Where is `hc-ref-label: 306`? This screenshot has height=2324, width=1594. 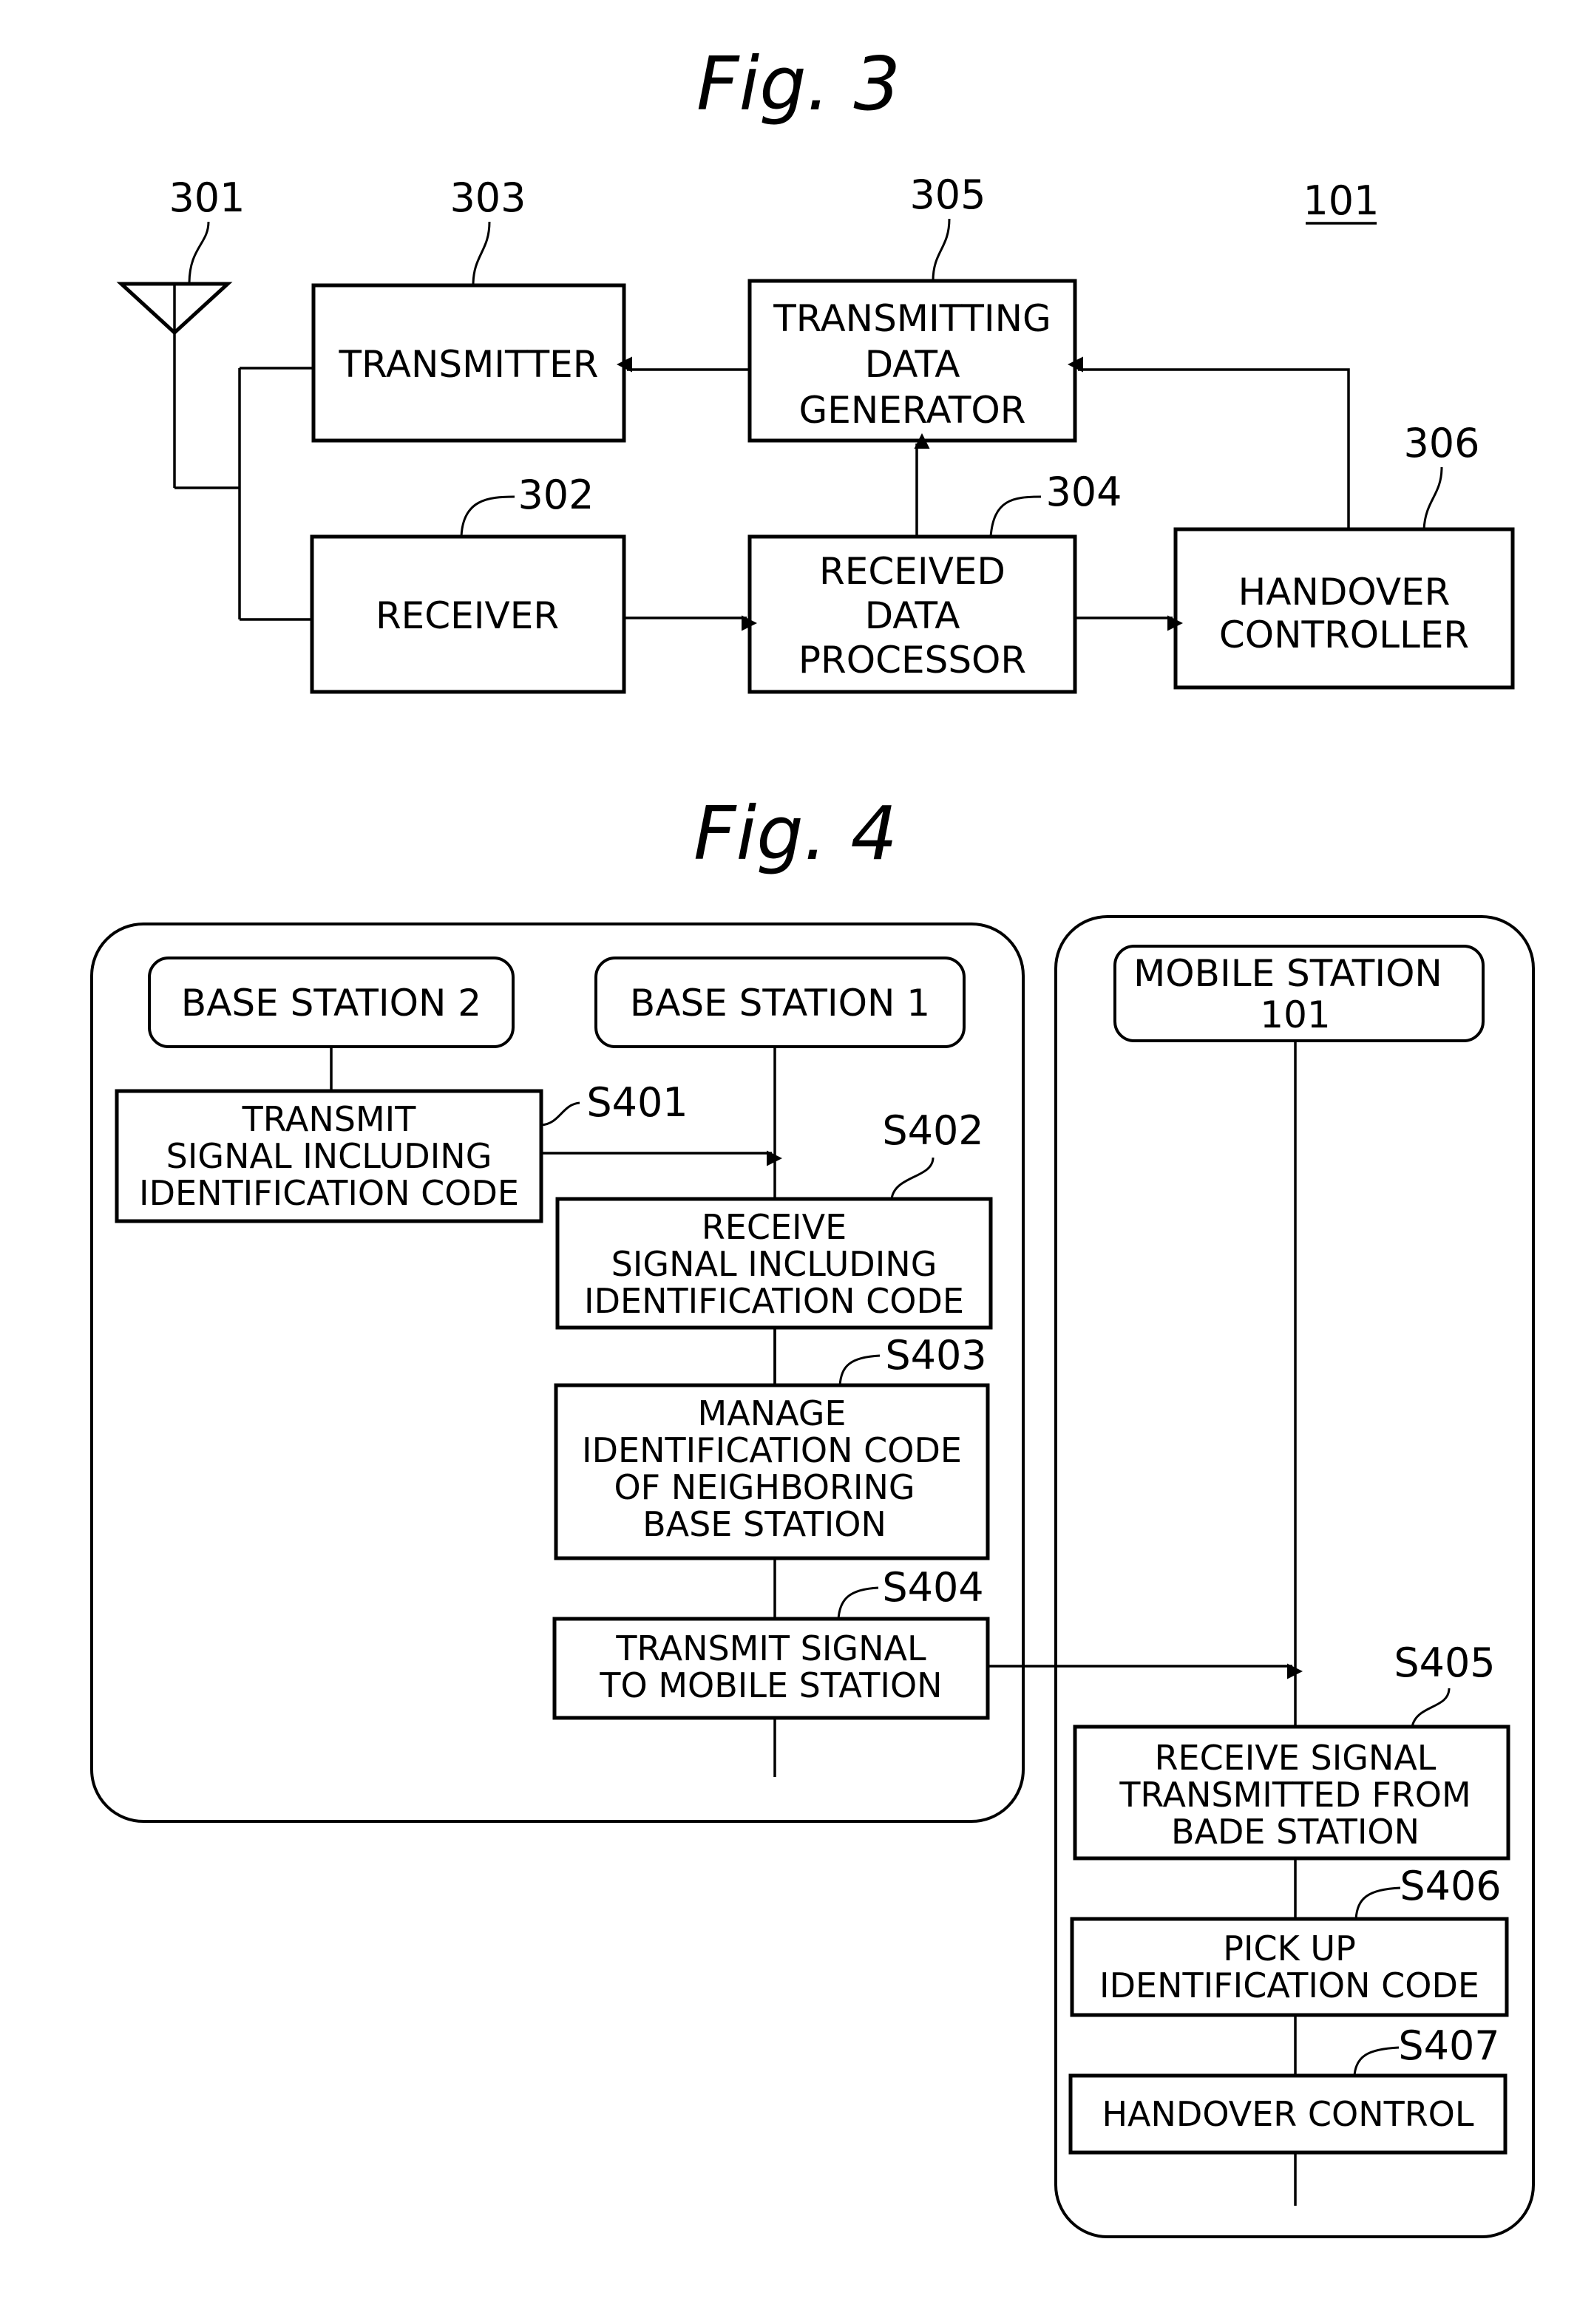
hc-ref-label: 306 is located at coordinates (1441, 443).